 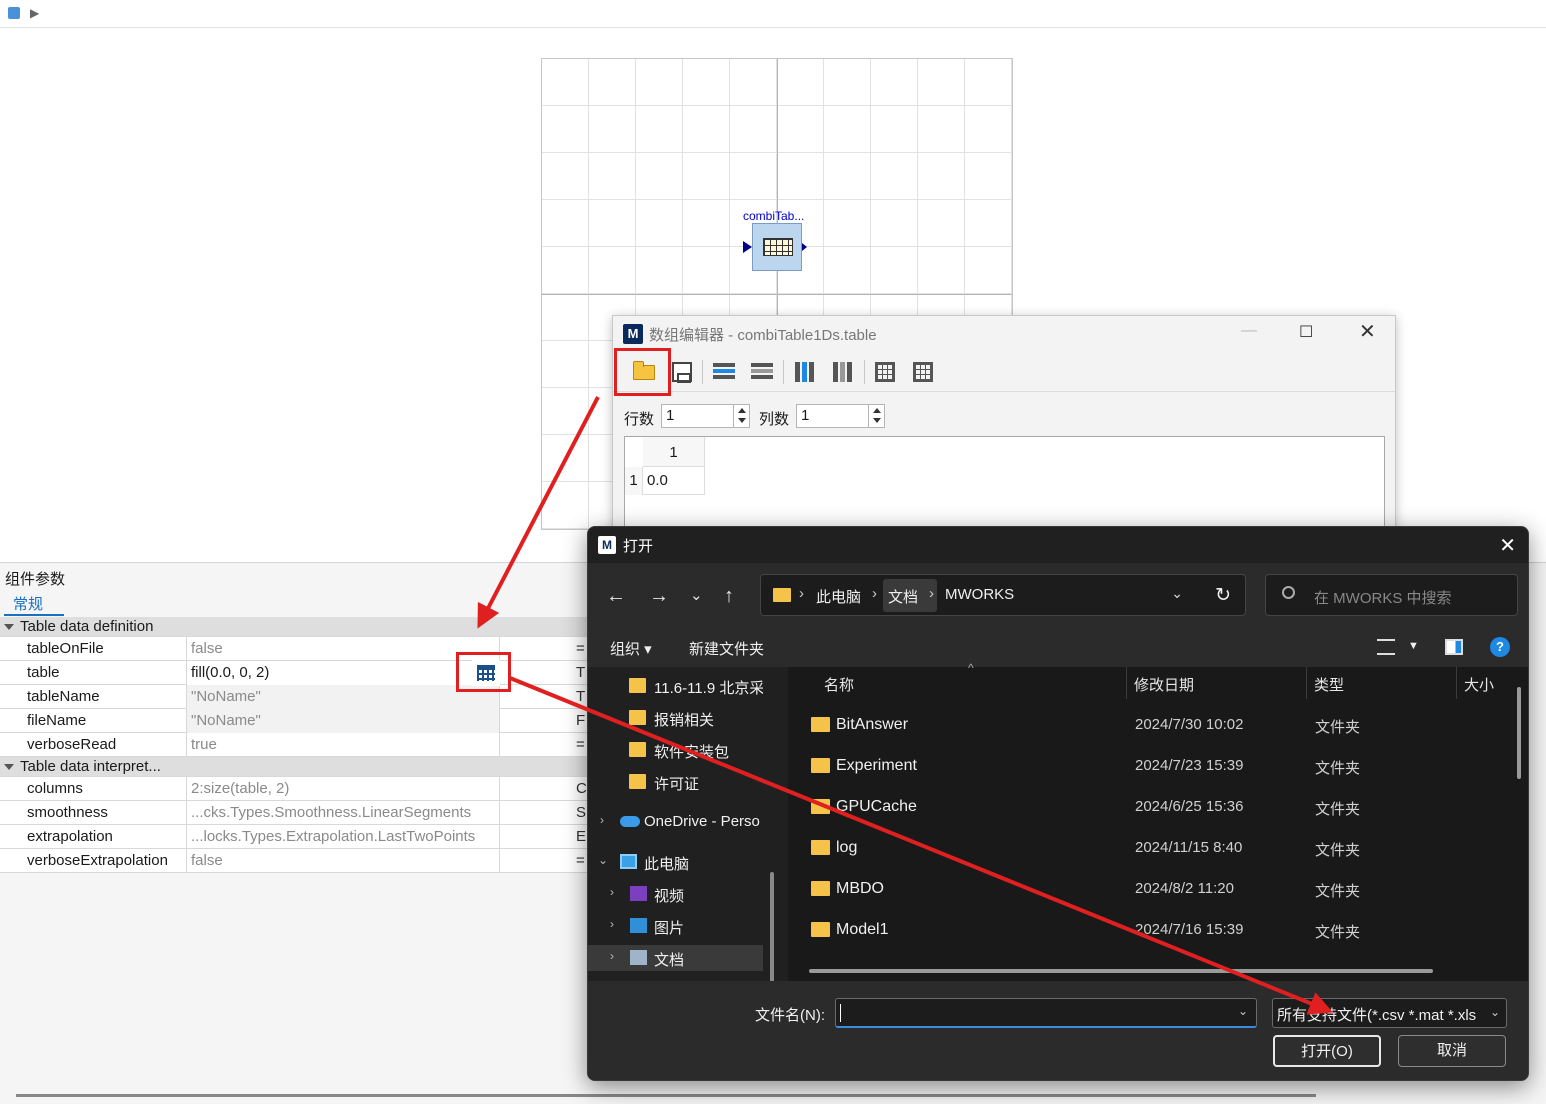 I want to click on address-bar: › 此电脑 › 文档 › MWORKS ⌄ ↻, so click(x=1003, y=595).